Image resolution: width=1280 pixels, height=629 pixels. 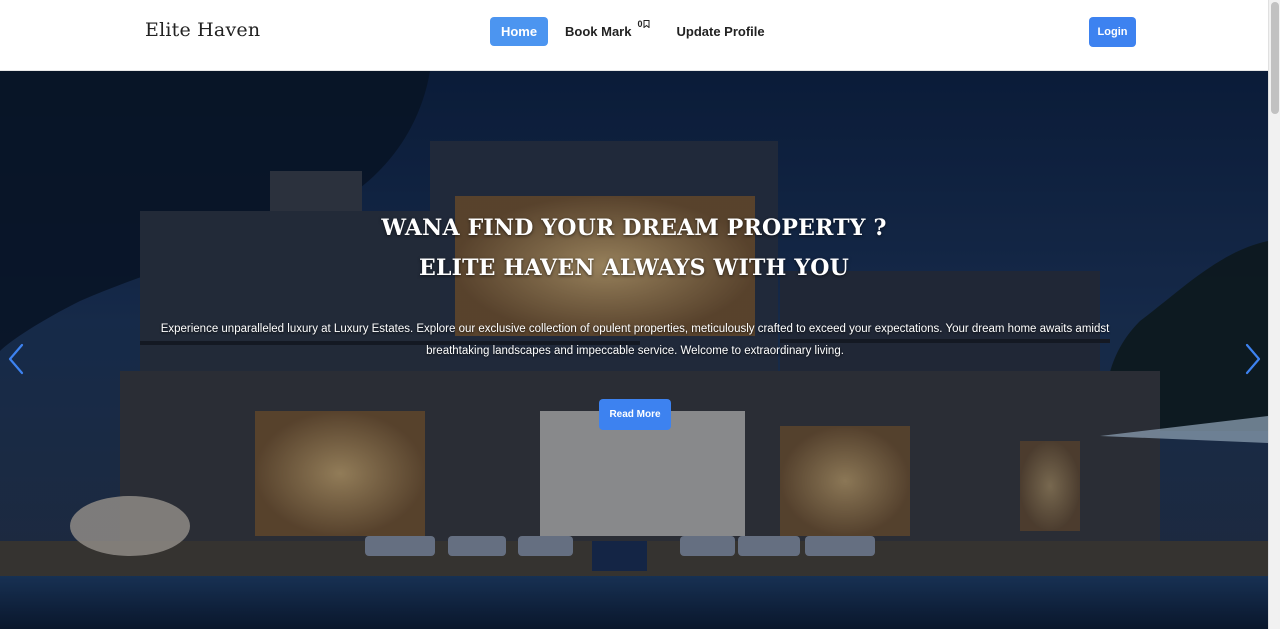 I want to click on chevron-right-icon, so click(x=1253, y=359).